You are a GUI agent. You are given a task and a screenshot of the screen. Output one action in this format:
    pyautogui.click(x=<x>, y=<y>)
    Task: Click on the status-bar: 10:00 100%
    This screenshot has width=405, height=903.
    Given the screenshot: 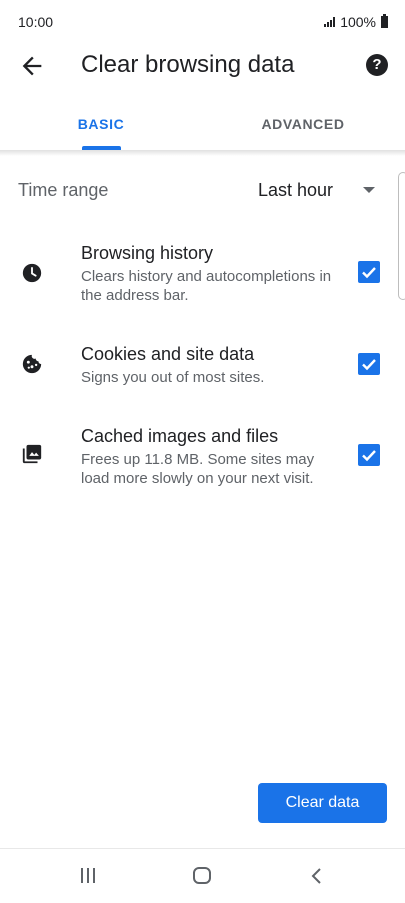 What is the action you would take?
    pyautogui.click(x=202, y=22)
    